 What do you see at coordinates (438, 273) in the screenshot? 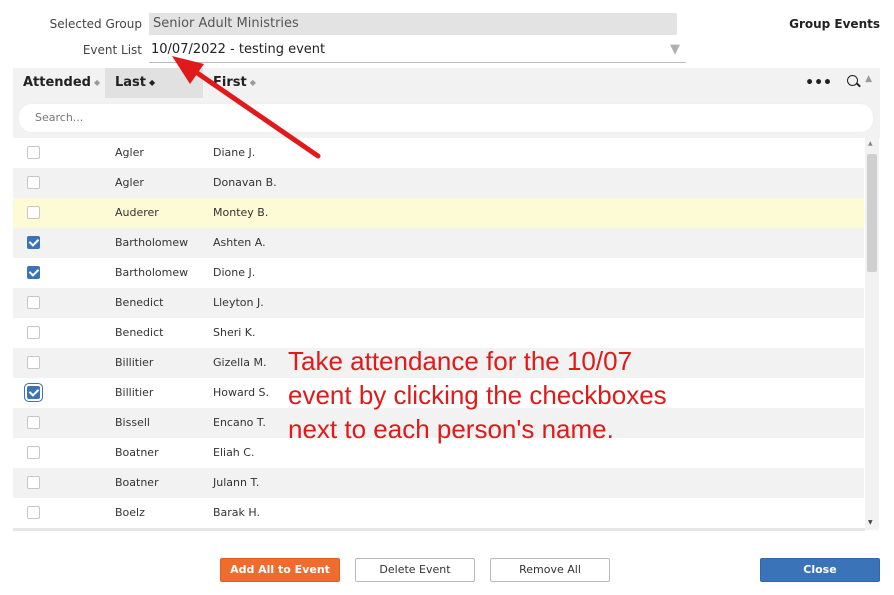
I see `table-row: Bartholomew Dione J.` at bounding box center [438, 273].